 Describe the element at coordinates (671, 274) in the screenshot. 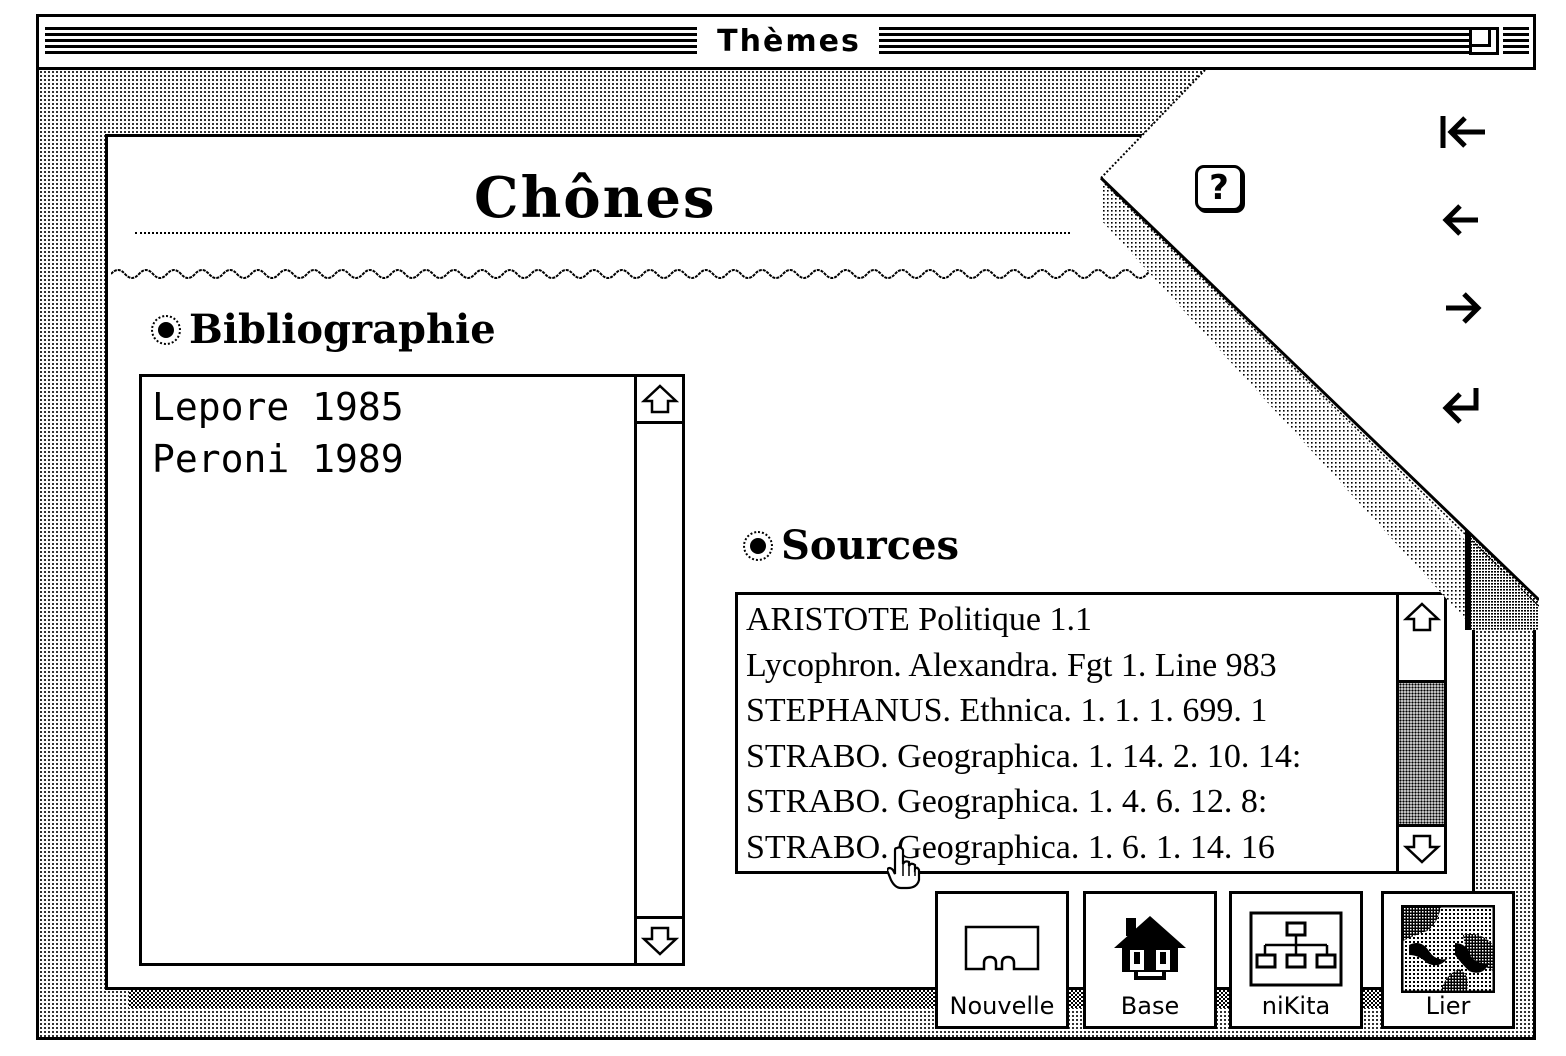

I see `wavy-divider` at that location.